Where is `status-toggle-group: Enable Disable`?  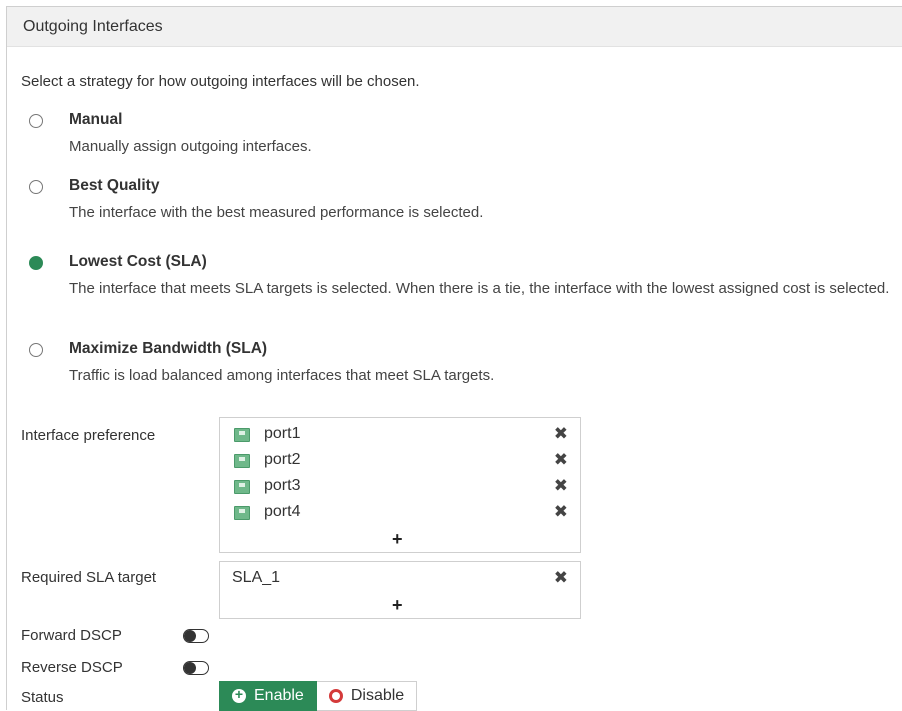
status-toggle-group: Enable Disable is located at coordinates (318, 696).